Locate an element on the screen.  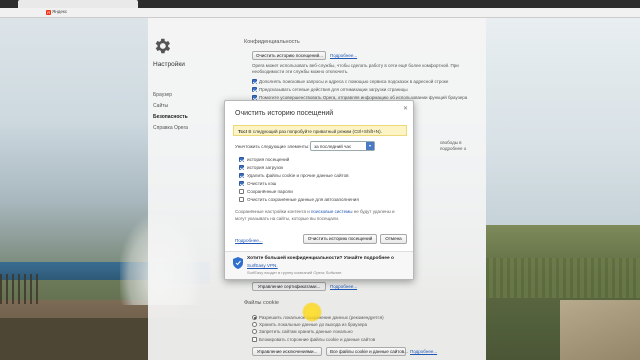
clear-history-button: Очистить историю посещений is located at coordinates (340, 239).